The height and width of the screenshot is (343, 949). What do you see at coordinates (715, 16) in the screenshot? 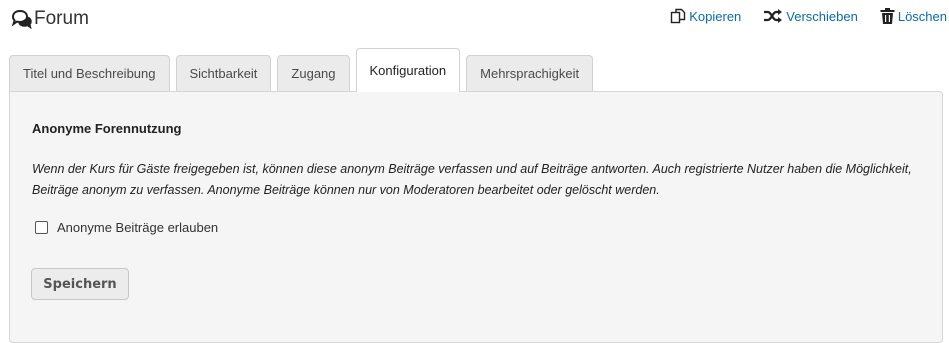
I see `copy-button-label: Kopieren` at bounding box center [715, 16].